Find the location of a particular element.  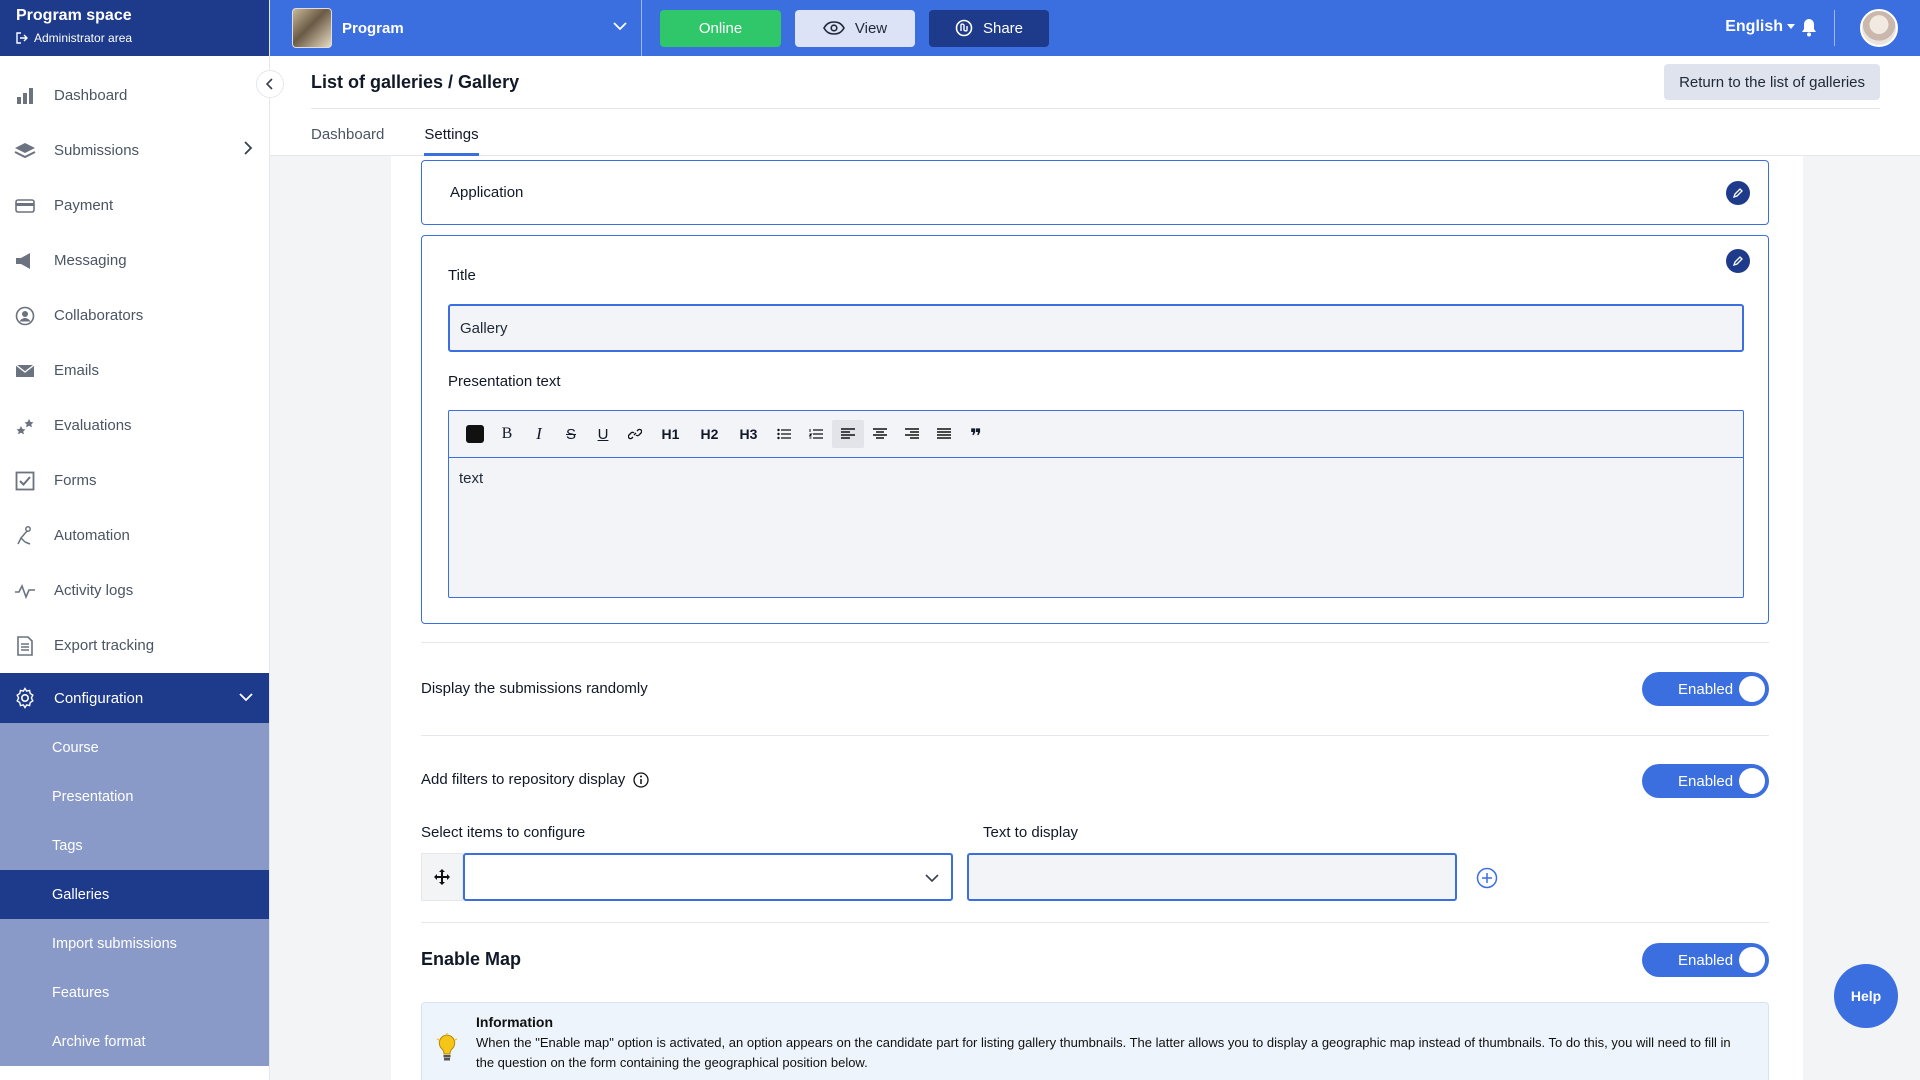

text-color-button is located at coordinates (475, 434).